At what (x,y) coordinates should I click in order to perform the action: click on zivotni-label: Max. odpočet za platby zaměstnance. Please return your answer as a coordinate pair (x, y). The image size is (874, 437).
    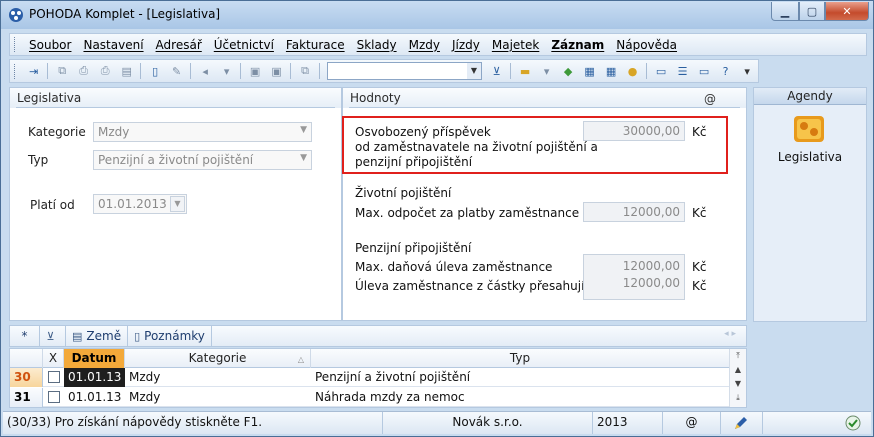
    Looking at the image, I should click on (467, 213).